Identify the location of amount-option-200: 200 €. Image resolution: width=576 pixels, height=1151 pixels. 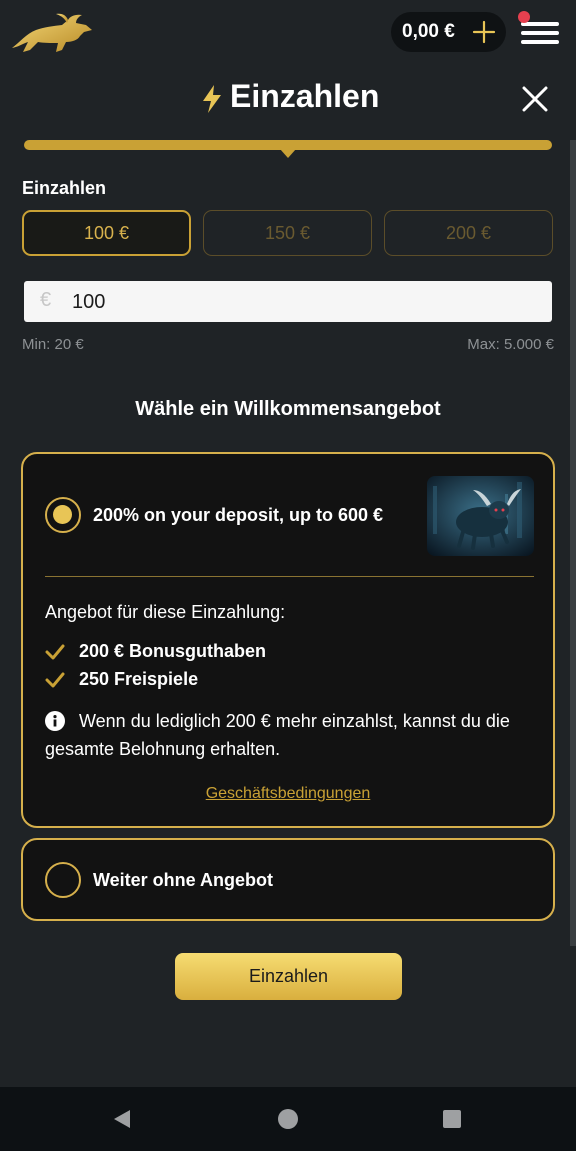
(468, 233).